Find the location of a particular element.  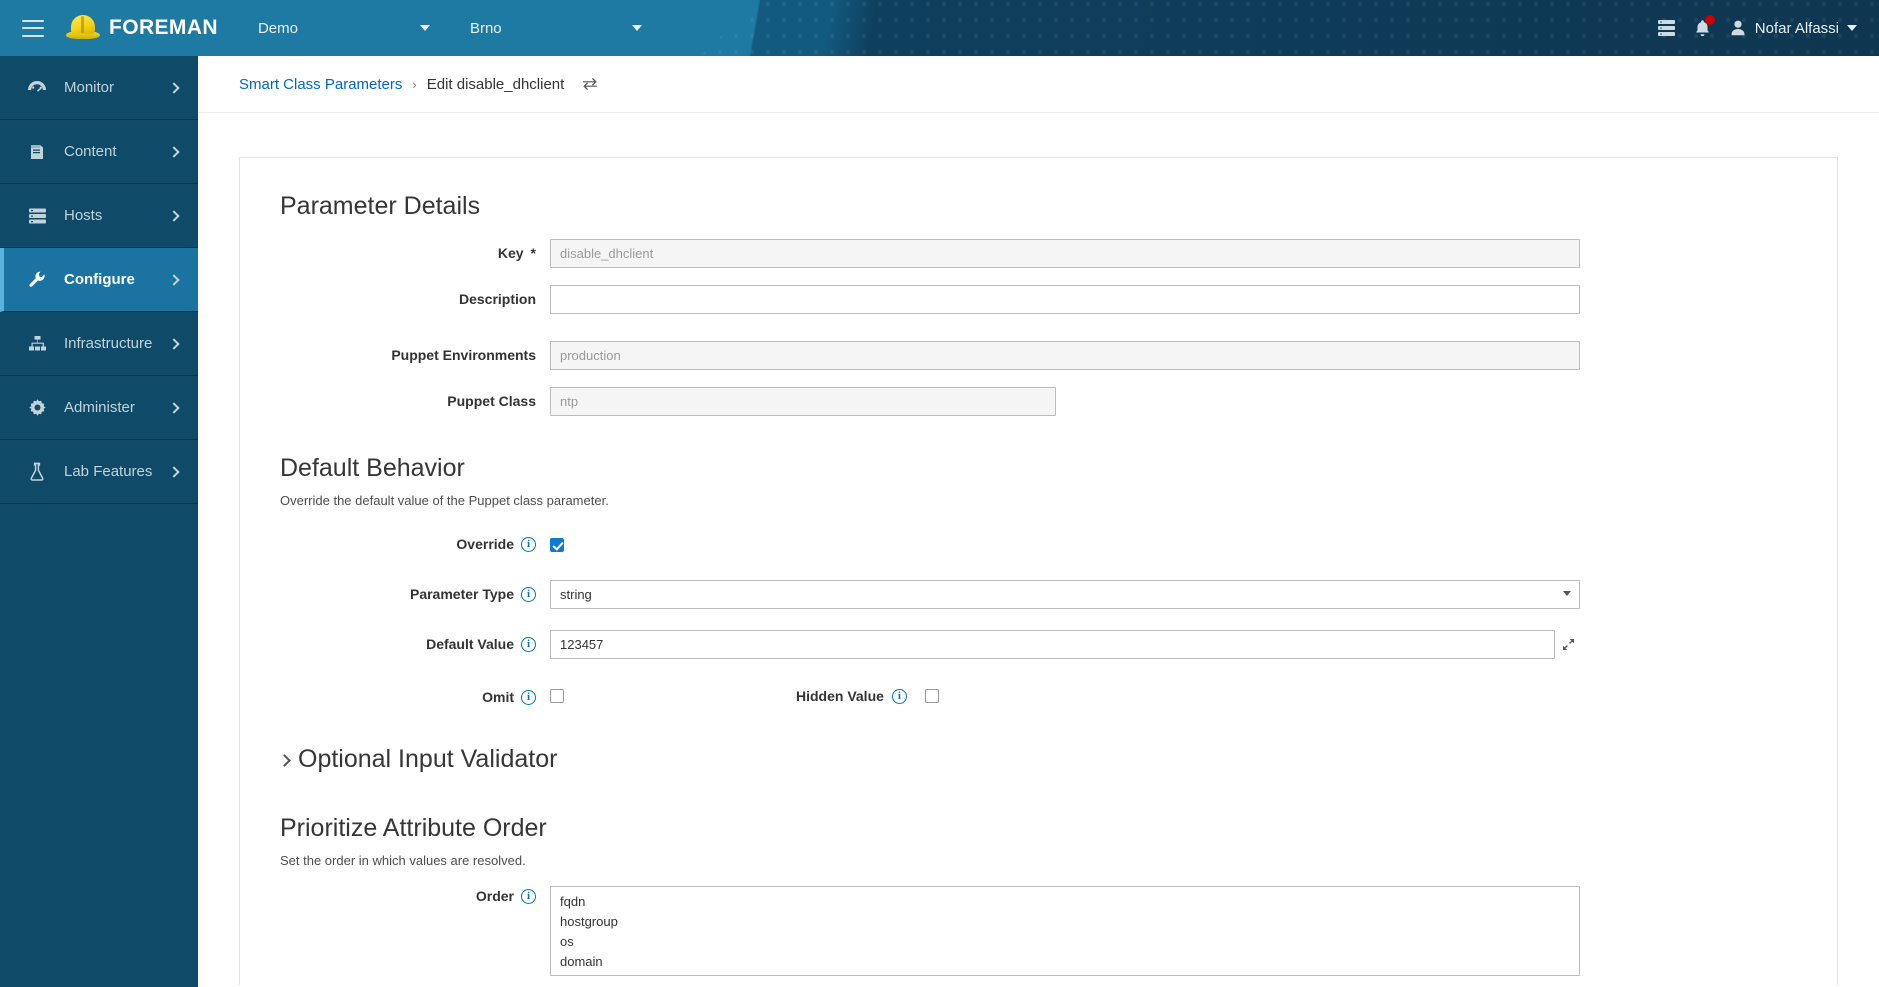

key-input is located at coordinates (1065, 253).